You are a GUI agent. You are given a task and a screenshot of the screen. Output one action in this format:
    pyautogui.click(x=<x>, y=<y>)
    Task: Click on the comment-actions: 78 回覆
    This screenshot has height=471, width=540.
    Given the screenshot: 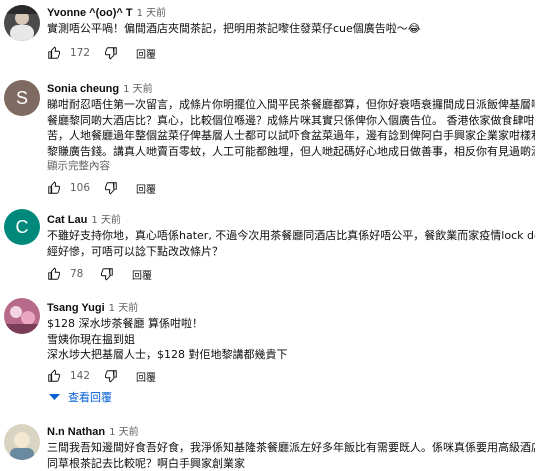 What is the action you would take?
    pyautogui.click(x=99, y=274)
    